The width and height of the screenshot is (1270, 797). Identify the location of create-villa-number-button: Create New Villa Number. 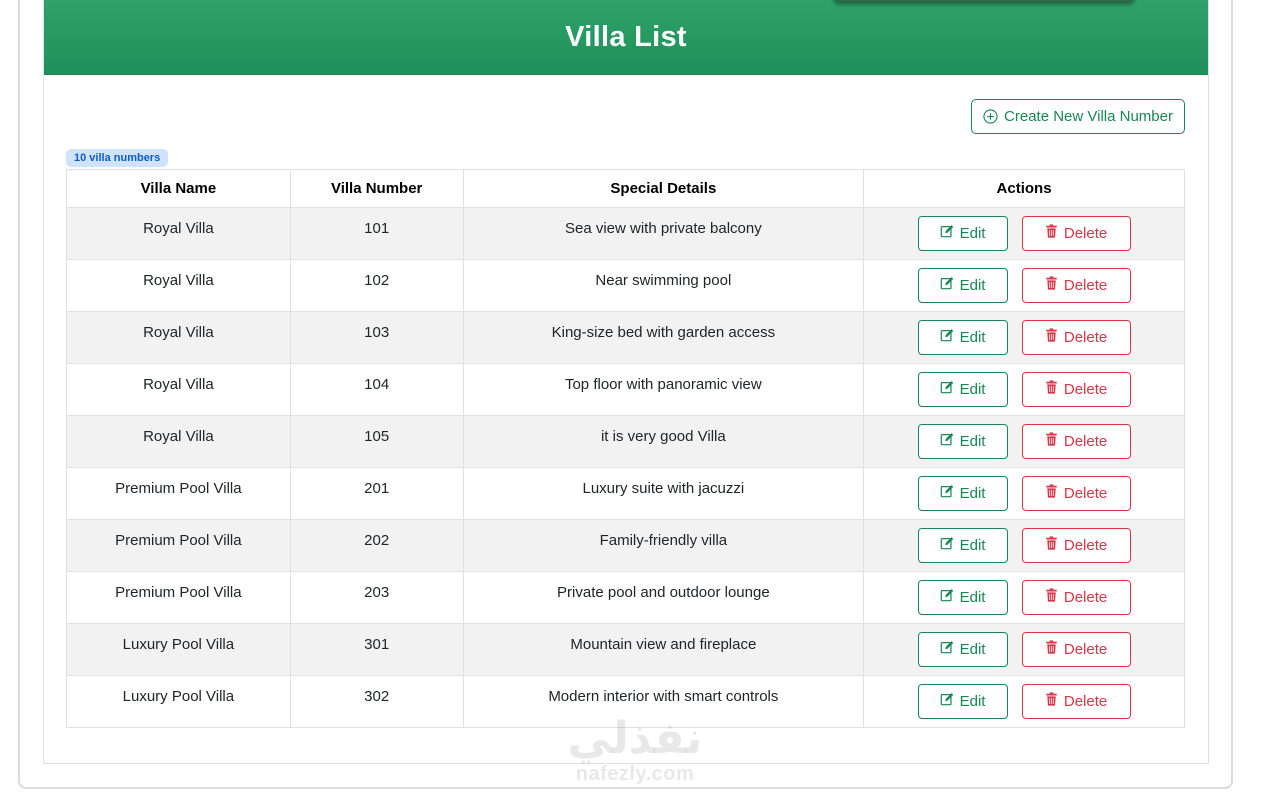
(1078, 116).